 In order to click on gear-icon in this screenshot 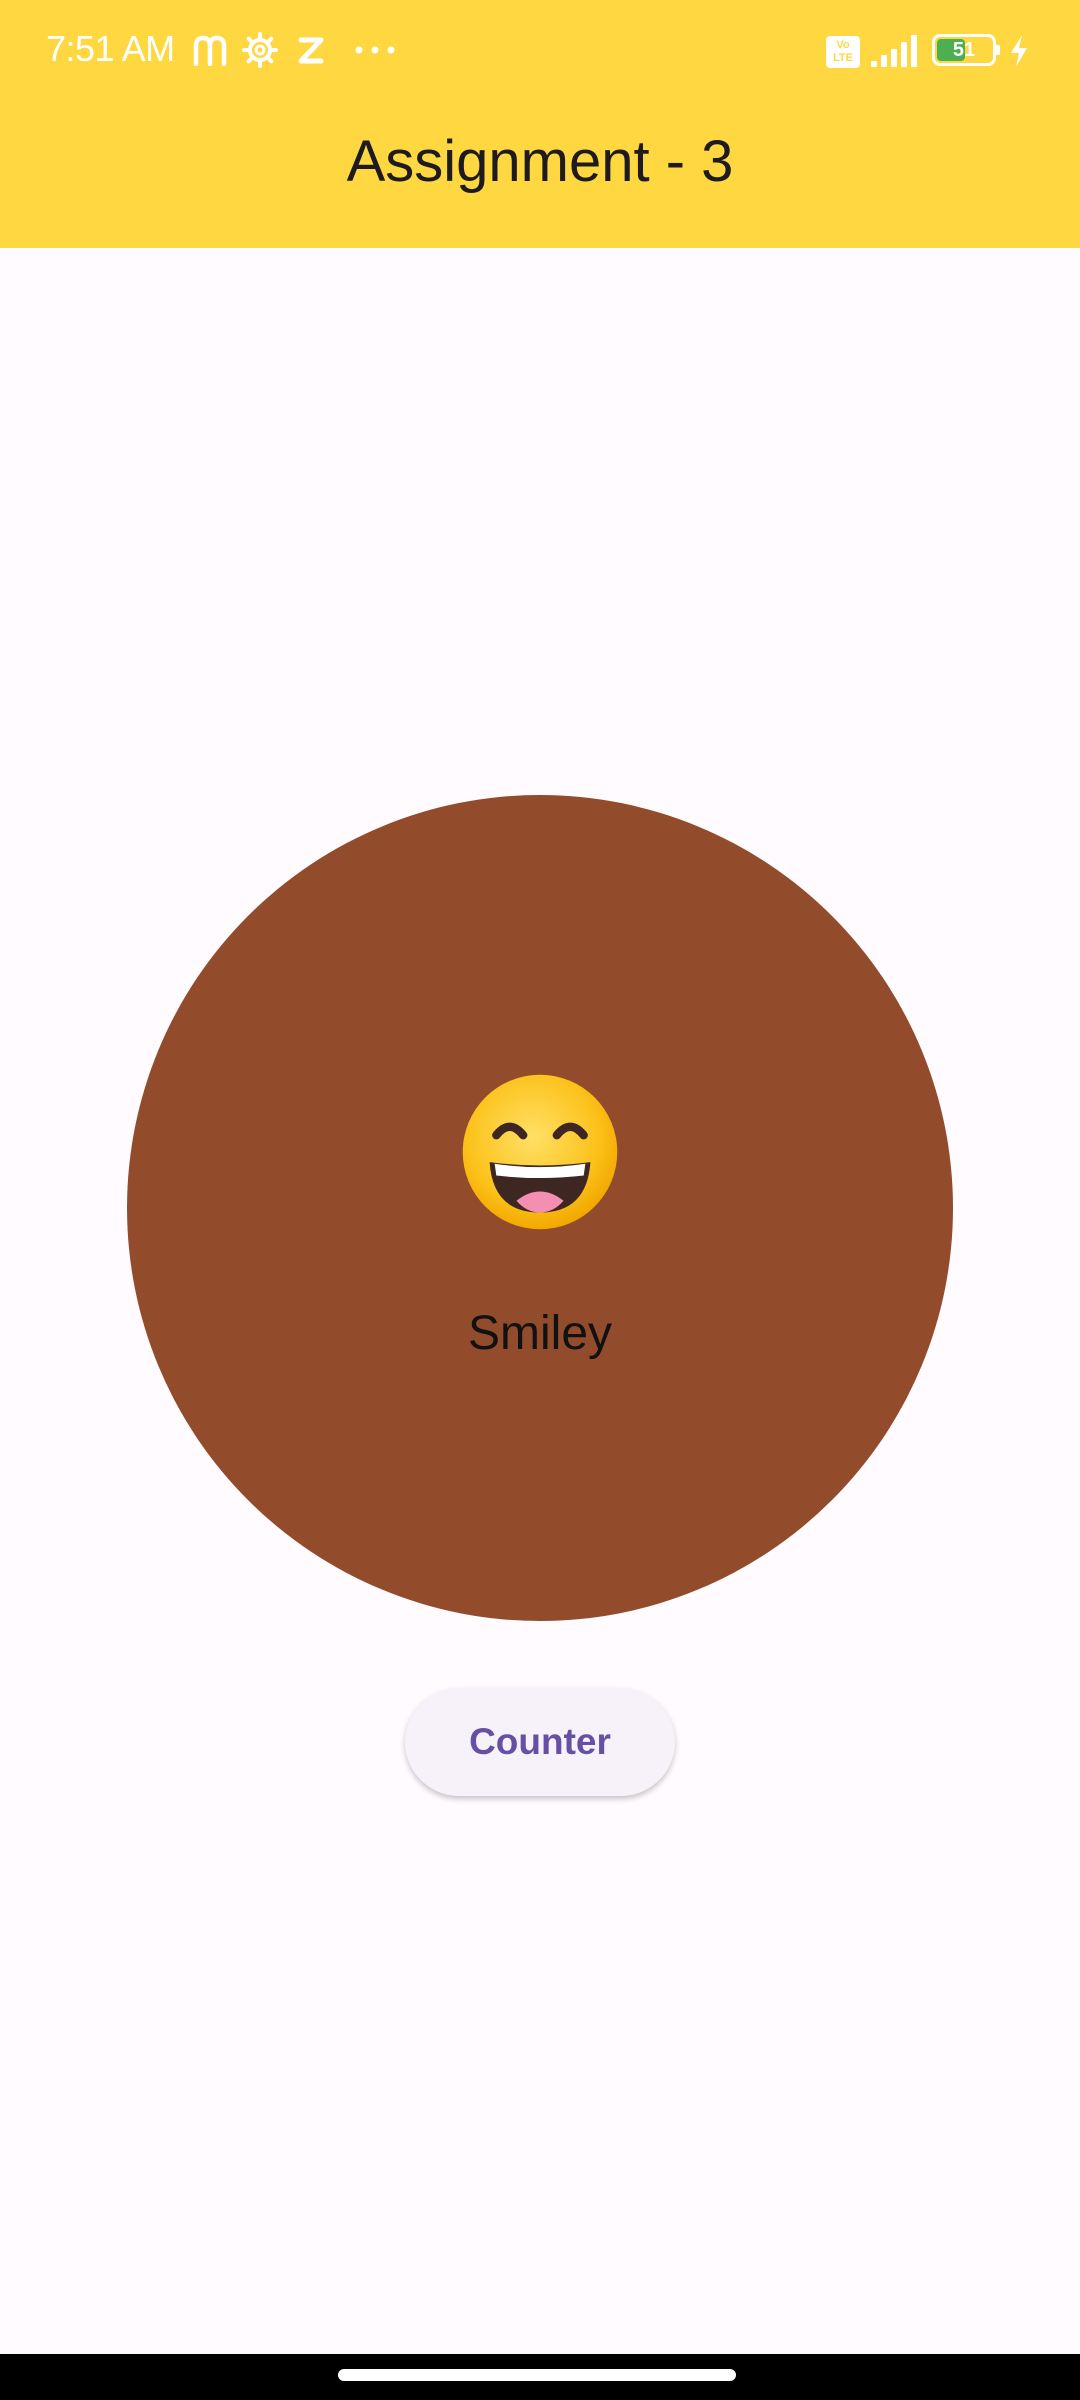, I will do `click(260, 50)`.